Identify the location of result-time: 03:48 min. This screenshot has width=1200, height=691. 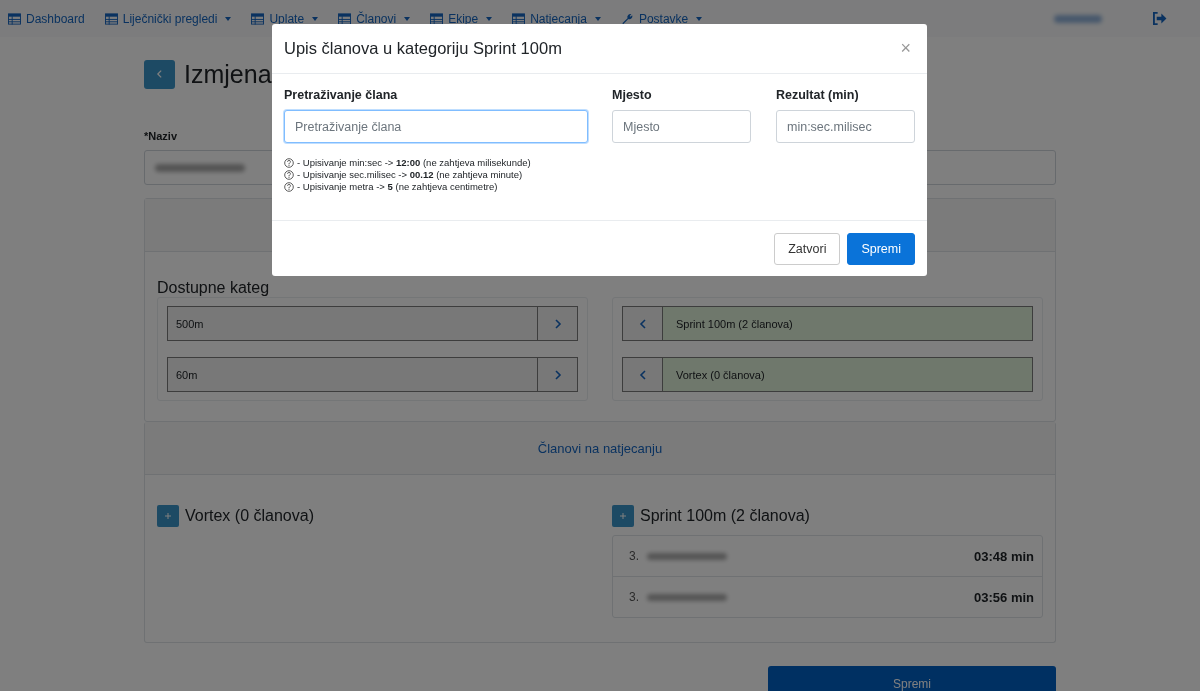
(1004, 556).